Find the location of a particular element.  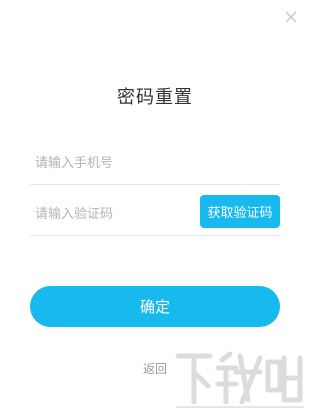

dialog-title: 密码重置 is located at coordinates (155, 97).